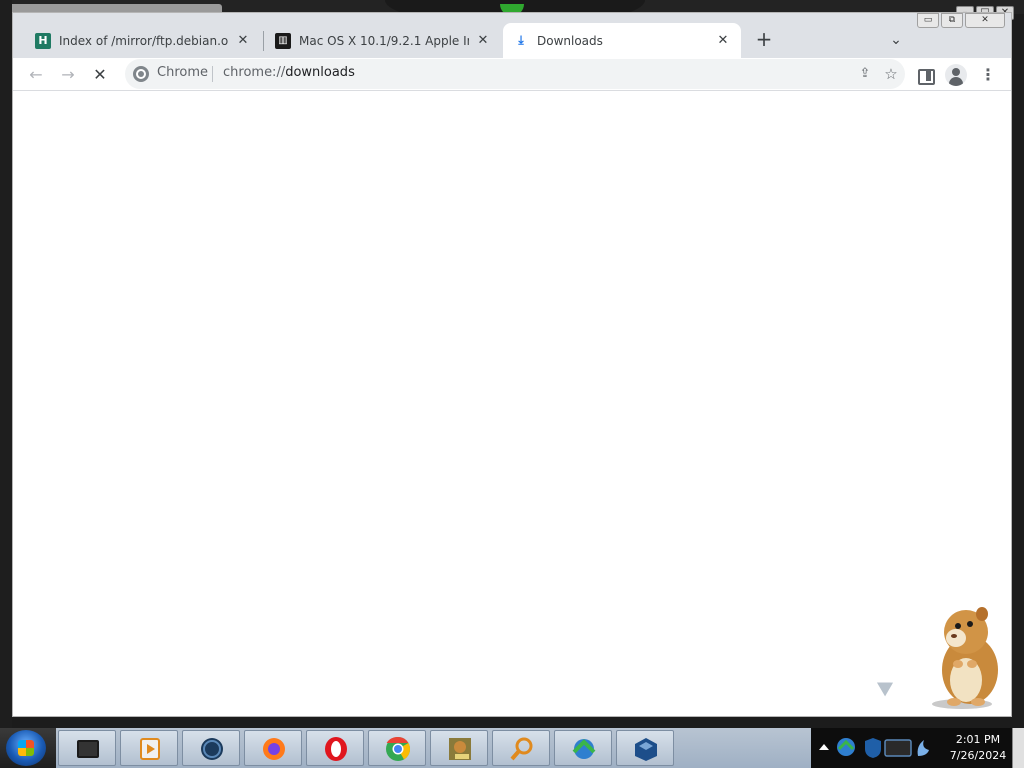  Describe the element at coordinates (583, 748) in the screenshot. I see `network-connect-icon` at that location.